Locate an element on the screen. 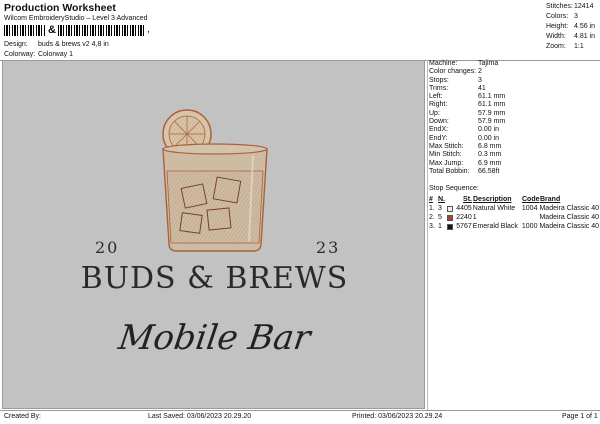  left-row: Left: 61.1 mm is located at coordinates (467, 97).